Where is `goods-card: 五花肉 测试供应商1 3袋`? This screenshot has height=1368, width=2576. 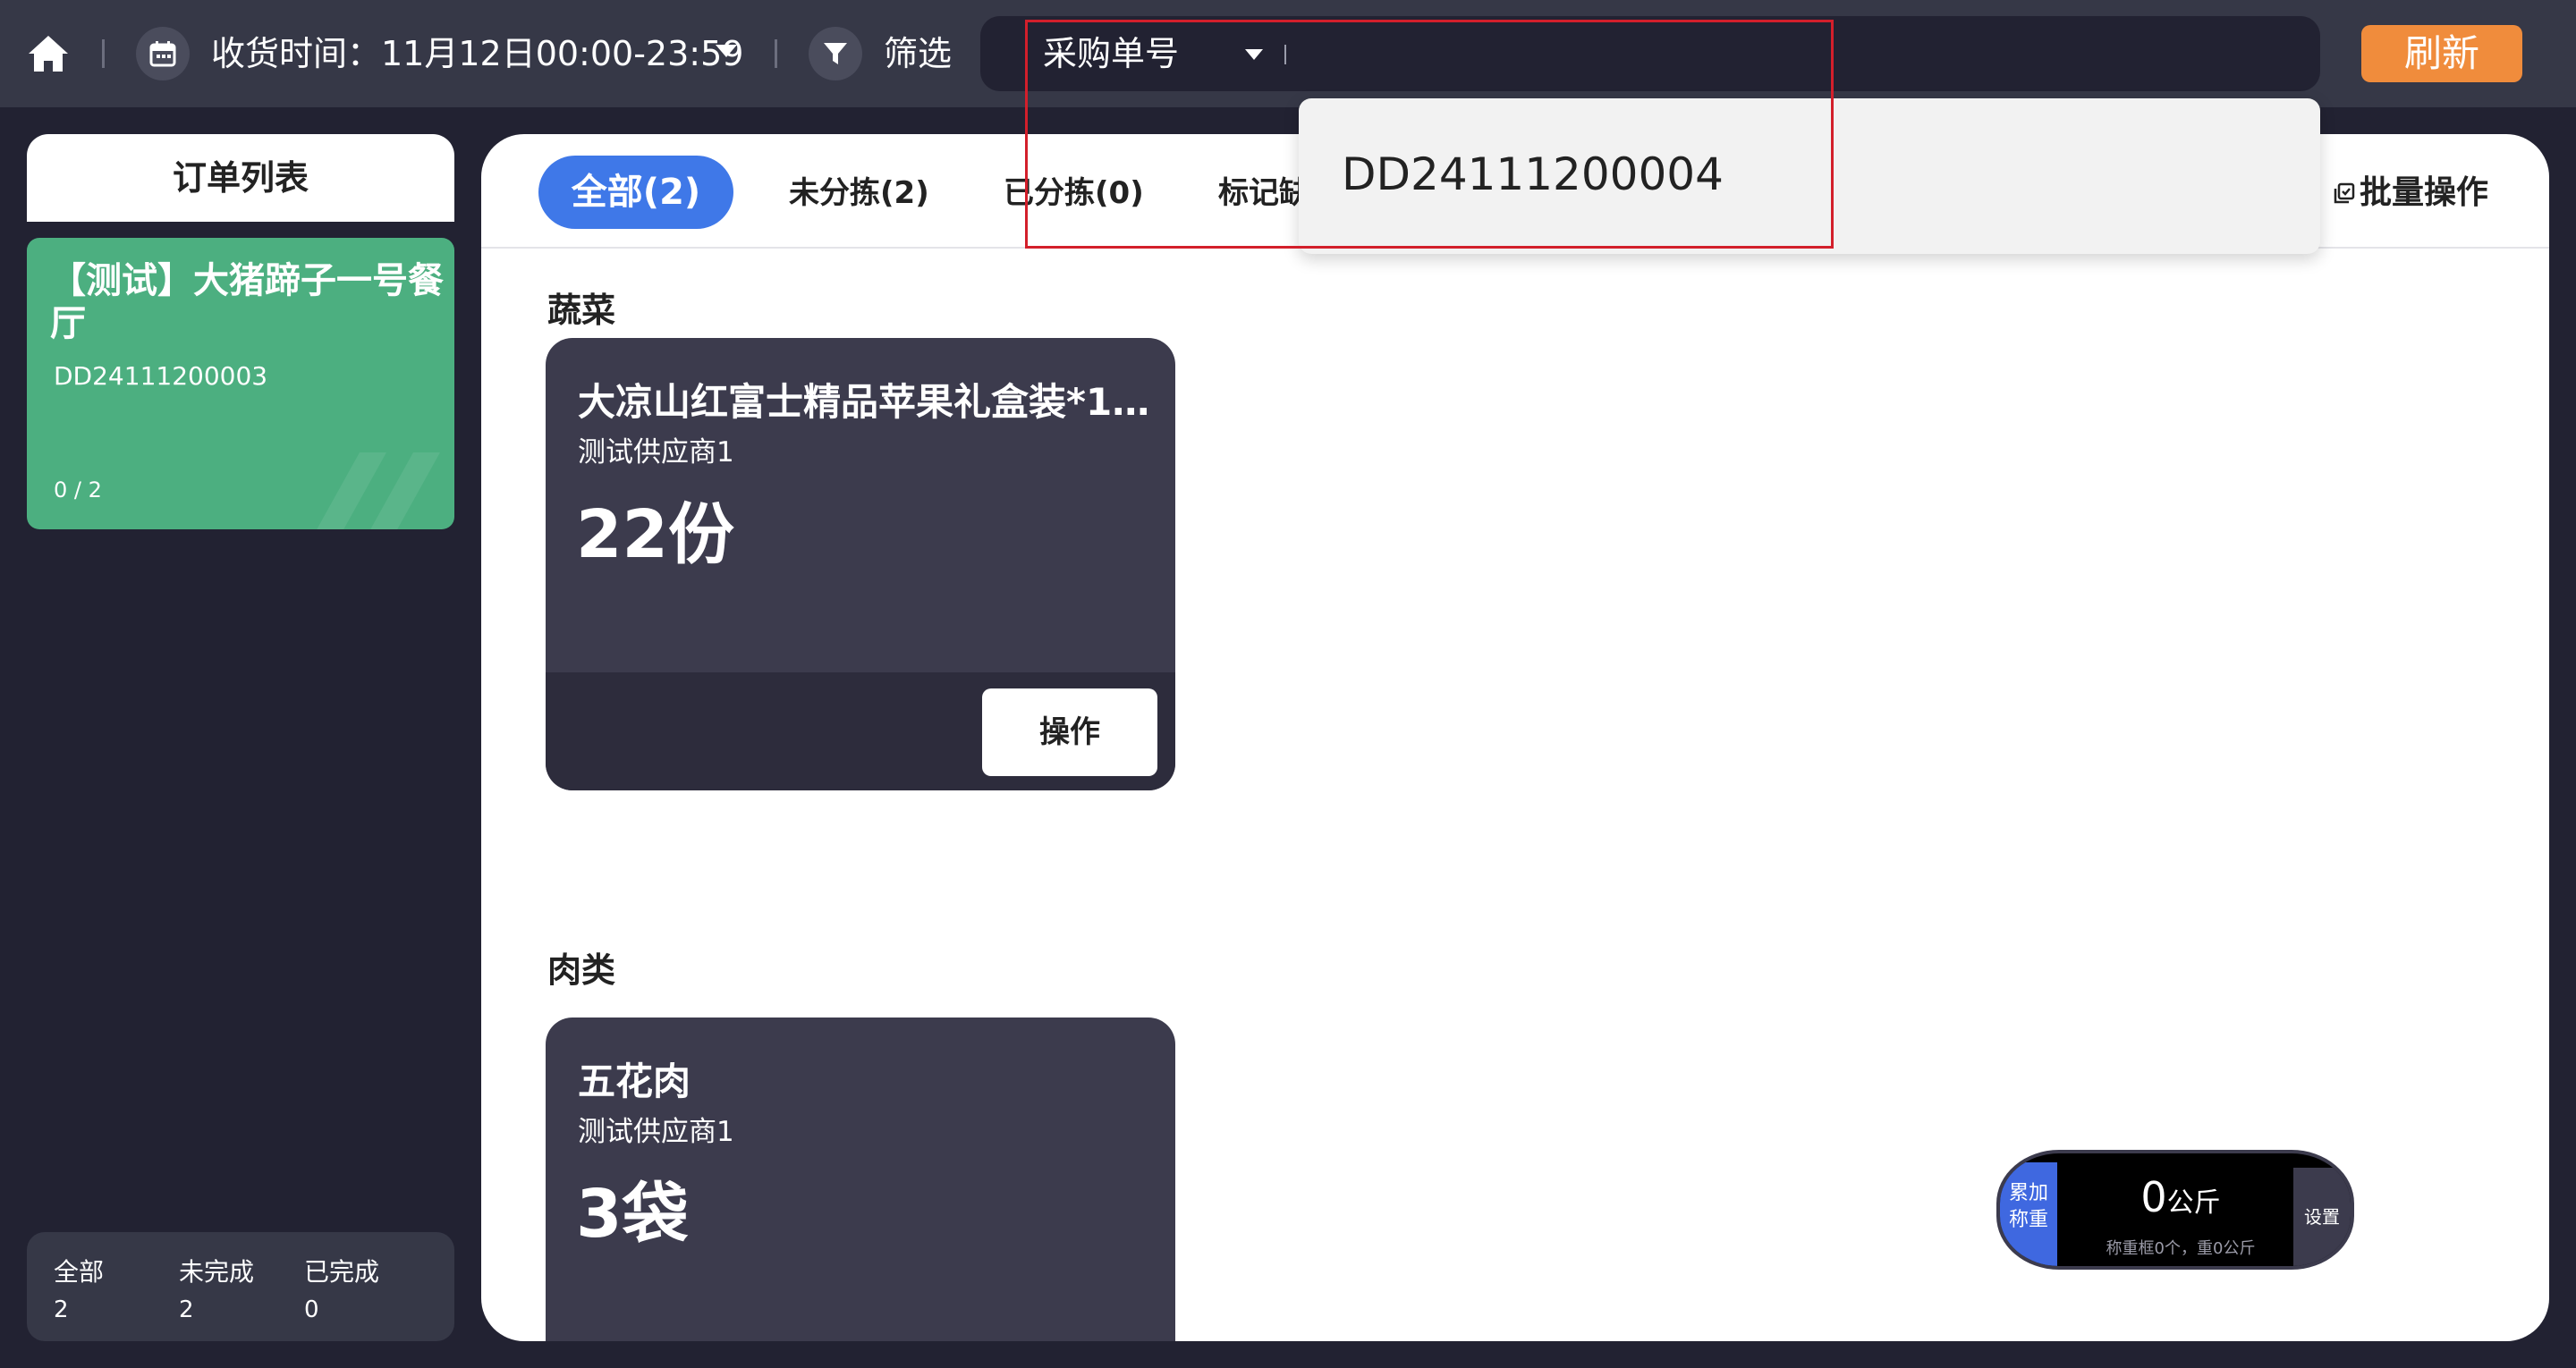
goods-card: 五花肉 测试供应商1 3袋 is located at coordinates (860, 1180).